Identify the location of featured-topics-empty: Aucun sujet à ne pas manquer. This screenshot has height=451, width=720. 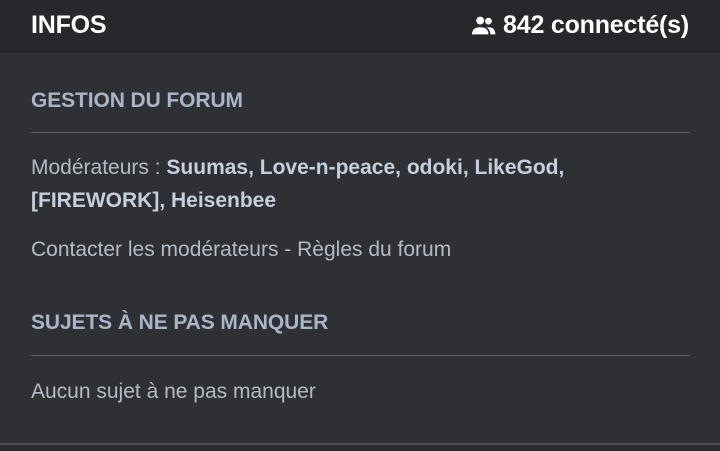
(173, 391).